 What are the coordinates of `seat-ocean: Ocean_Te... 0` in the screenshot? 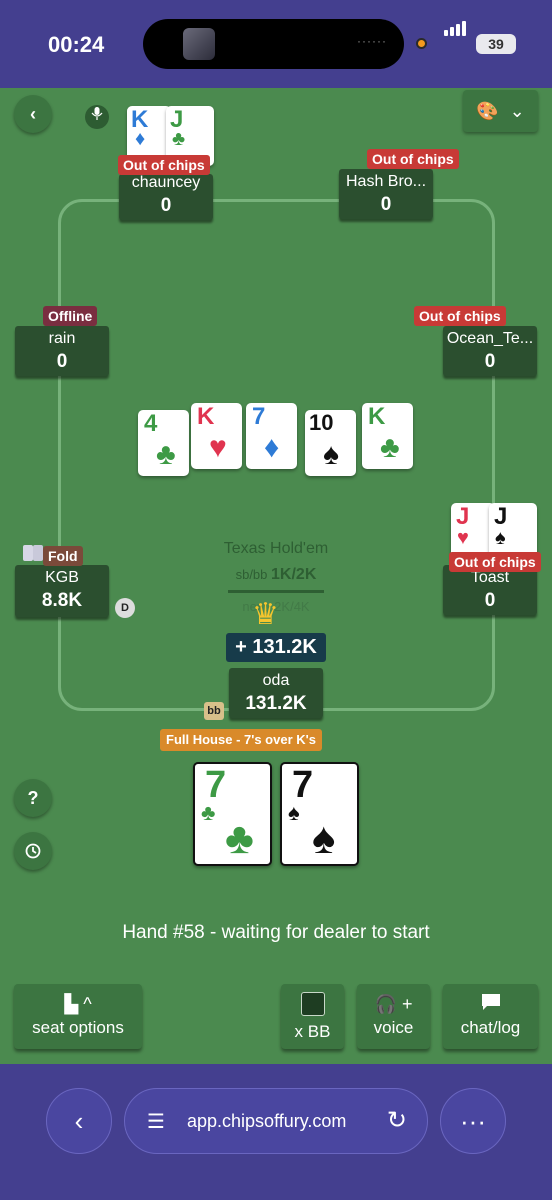 It's located at (490, 351).